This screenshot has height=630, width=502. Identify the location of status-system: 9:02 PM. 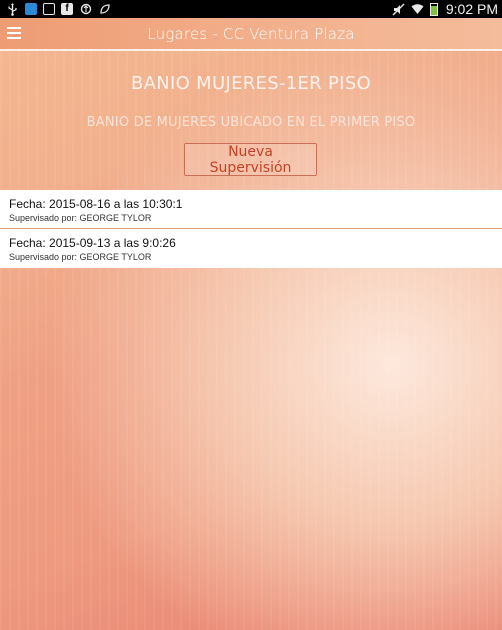
(445, 9).